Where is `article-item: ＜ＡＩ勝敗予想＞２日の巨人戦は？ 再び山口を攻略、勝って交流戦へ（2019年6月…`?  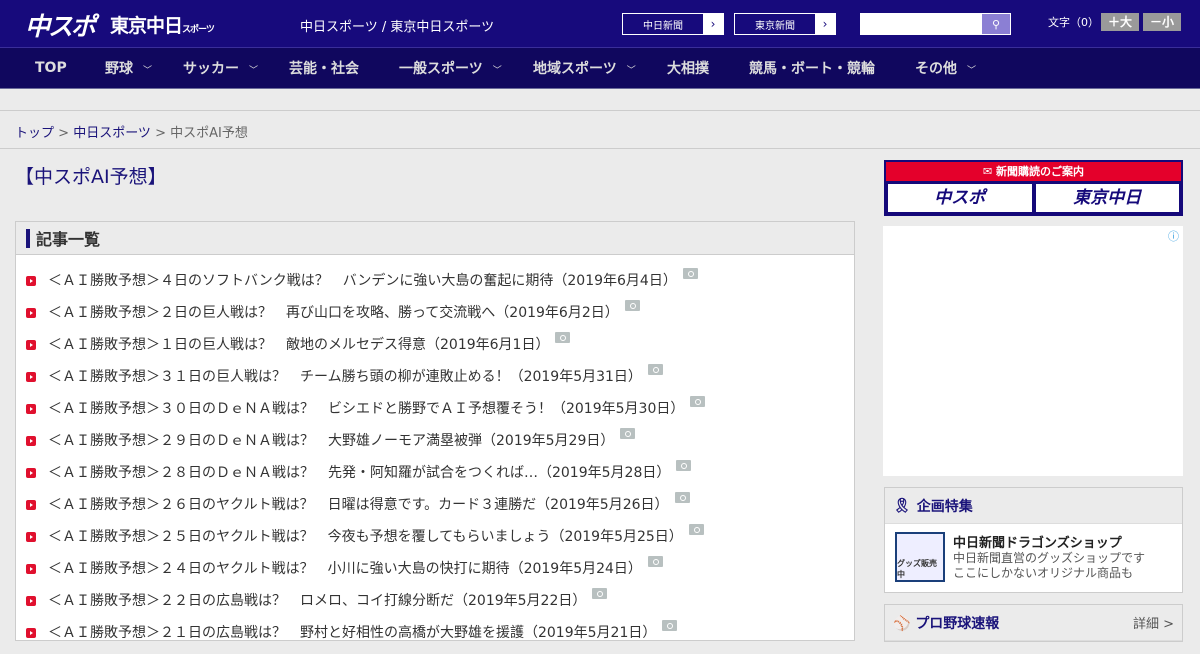
article-item: ＜ＡＩ勝敗予想＞２日の巨人戦は？ 再び山口を攻略、勝って交流戦へ（2019年6月… is located at coordinates (435, 317).